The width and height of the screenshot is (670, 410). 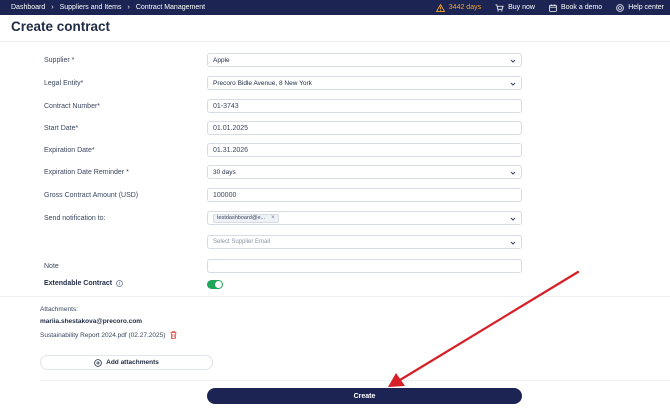 I want to click on expiration-reminder-select: 30 days, so click(x=364, y=172).